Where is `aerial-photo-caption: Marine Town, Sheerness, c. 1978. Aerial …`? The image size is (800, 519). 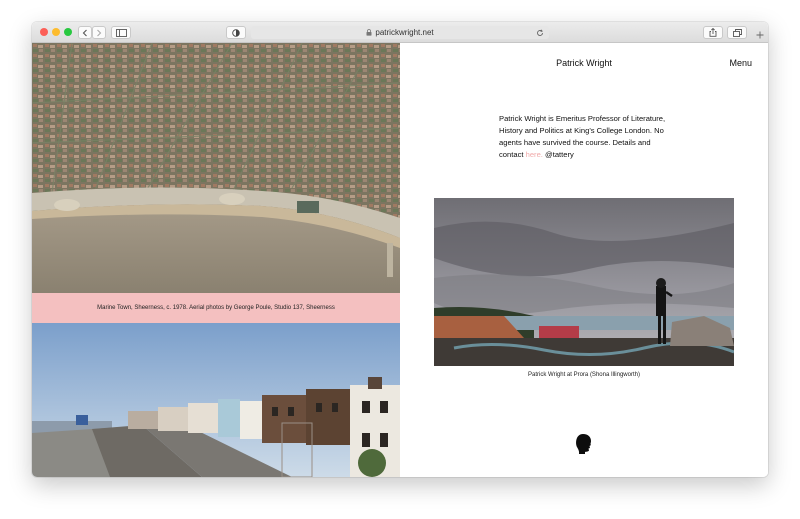
aerial-photo-caption: Marine Town, Sheerness, c. 1978. Aerial … is located at coordinates (216, 308).